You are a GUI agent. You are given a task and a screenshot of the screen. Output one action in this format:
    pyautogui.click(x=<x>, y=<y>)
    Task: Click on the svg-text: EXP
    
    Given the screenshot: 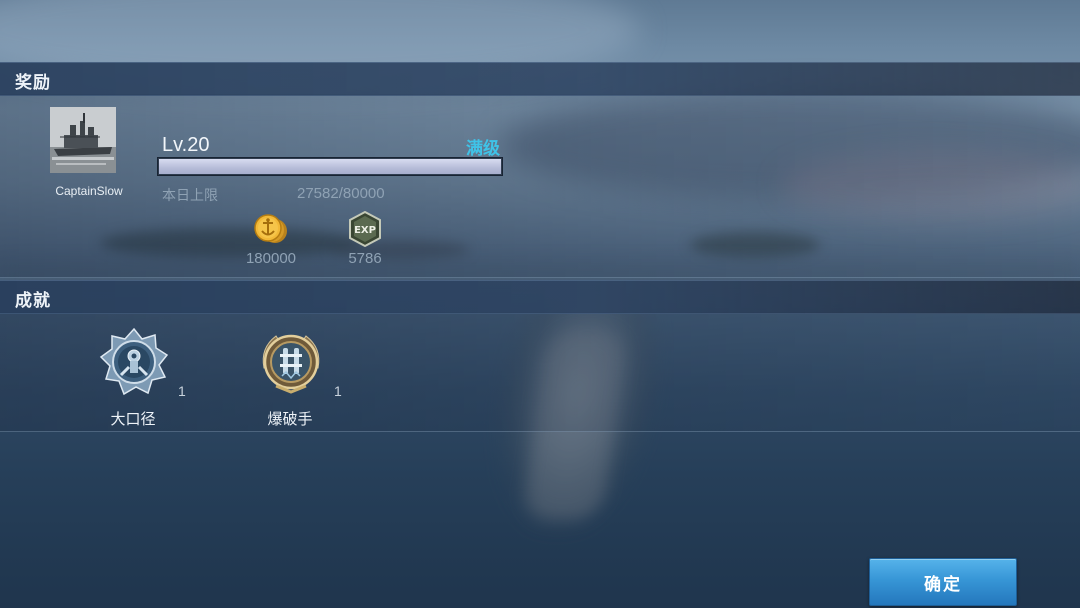 What is the action you would take?
    pyautogui.click(x=365, y=230)
    